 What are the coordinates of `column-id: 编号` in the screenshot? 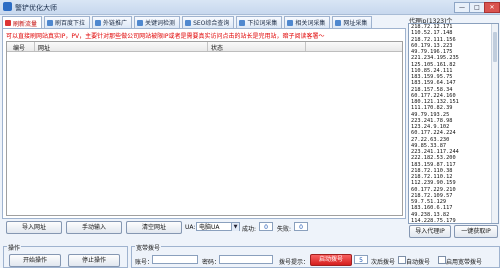 It's located at (19, 47).